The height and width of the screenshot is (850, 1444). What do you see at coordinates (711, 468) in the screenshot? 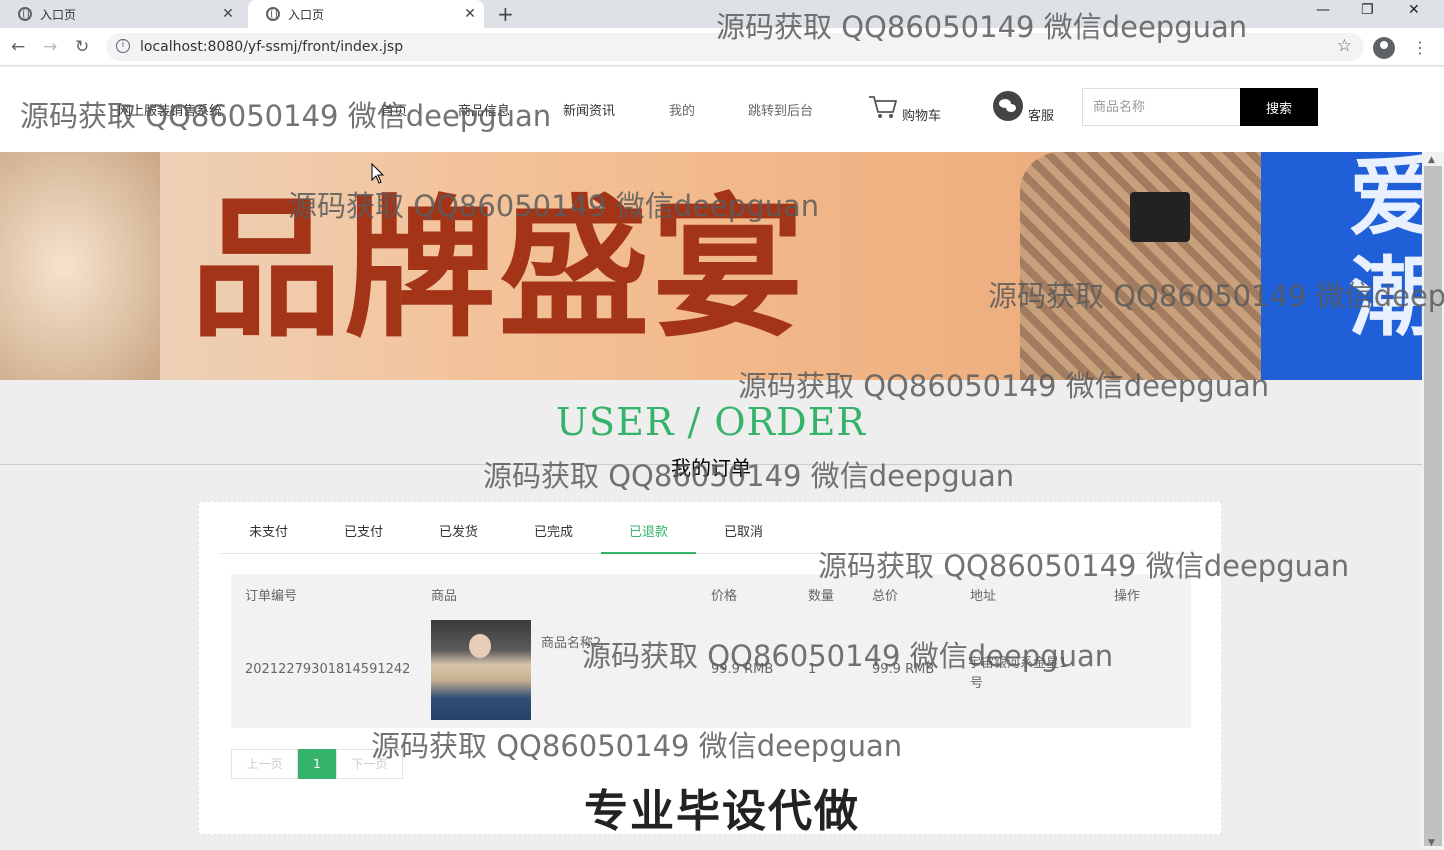
I see `section-title-cn: 我的订单` at bounding box center [711, 468].